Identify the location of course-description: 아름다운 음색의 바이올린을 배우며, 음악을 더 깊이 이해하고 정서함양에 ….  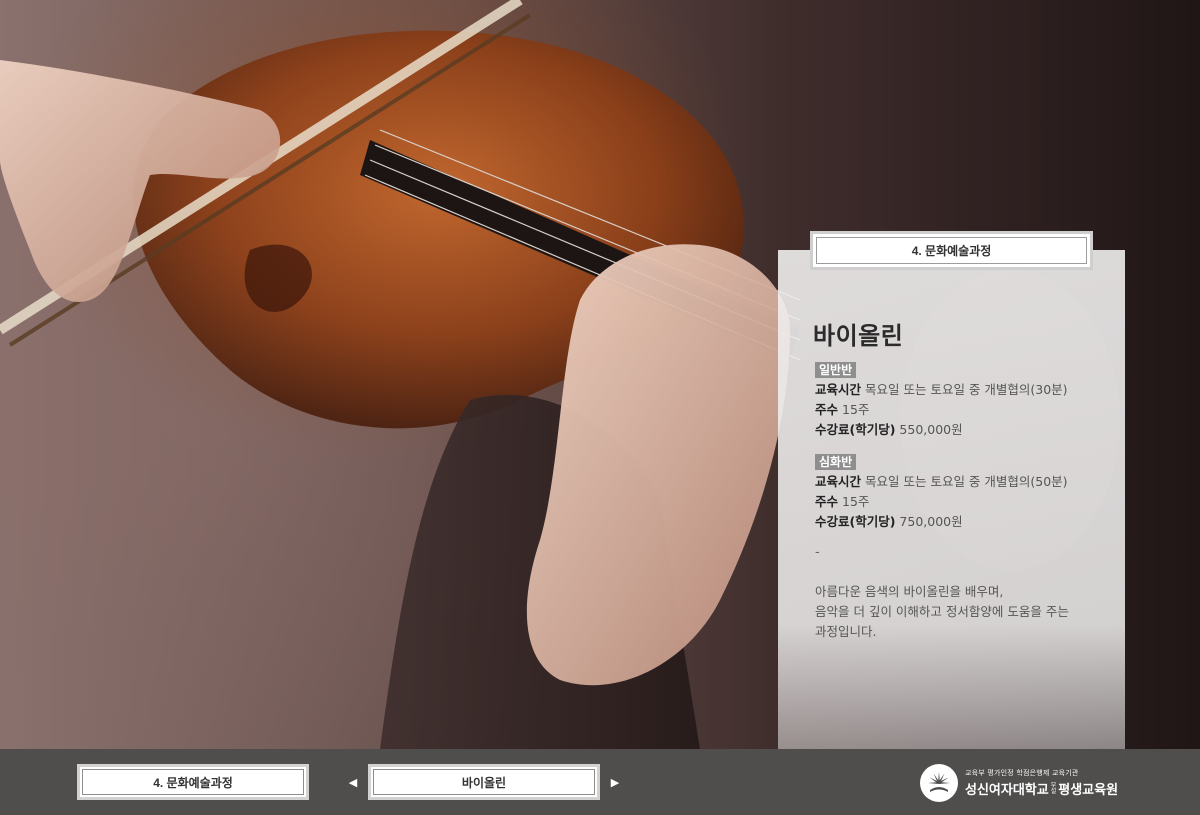
(965, 612).